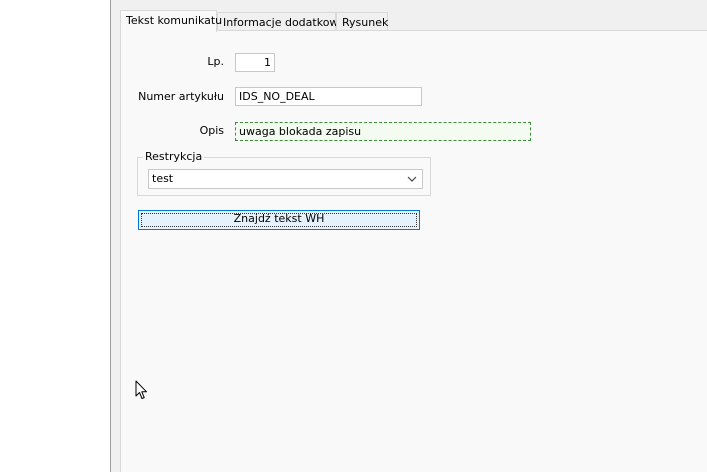 The height and width of the screenshot is (472, 707). What do you see at coordinates (255, 62) in the screenshot?
I see `lp-field: 1` at bounding box center [255, 62].